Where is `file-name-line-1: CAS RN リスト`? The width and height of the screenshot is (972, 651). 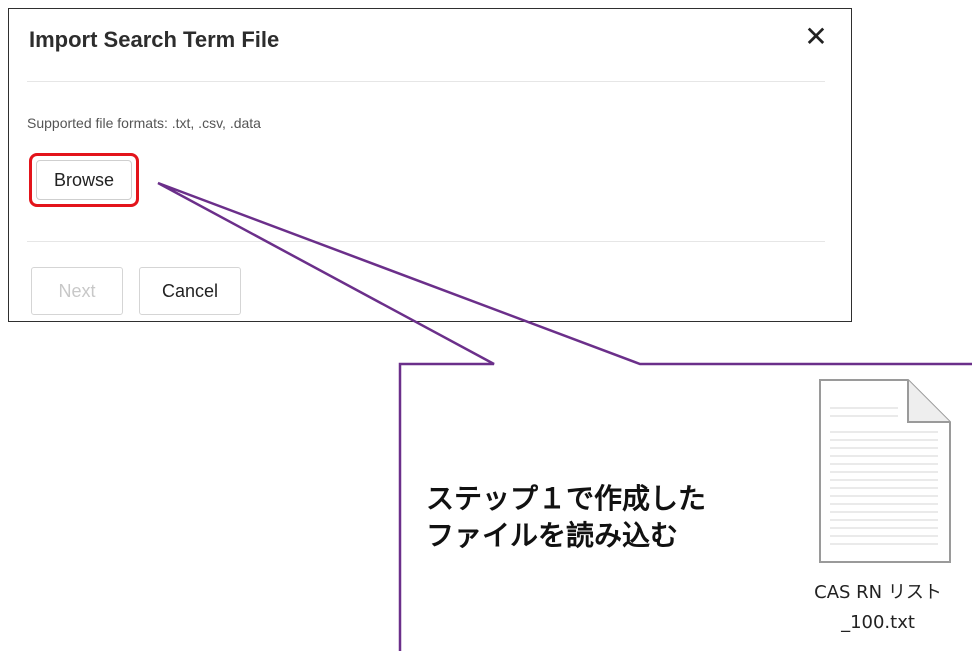
file-name-line-1: CAS RN リスト is located at coordinates (878, 592).